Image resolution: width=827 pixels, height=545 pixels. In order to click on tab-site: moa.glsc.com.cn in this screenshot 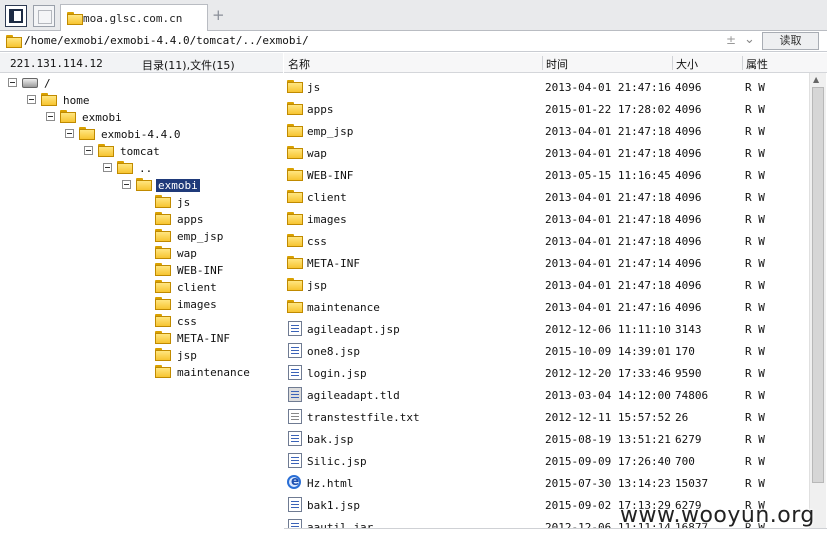, I will do `click(134, 17)`.